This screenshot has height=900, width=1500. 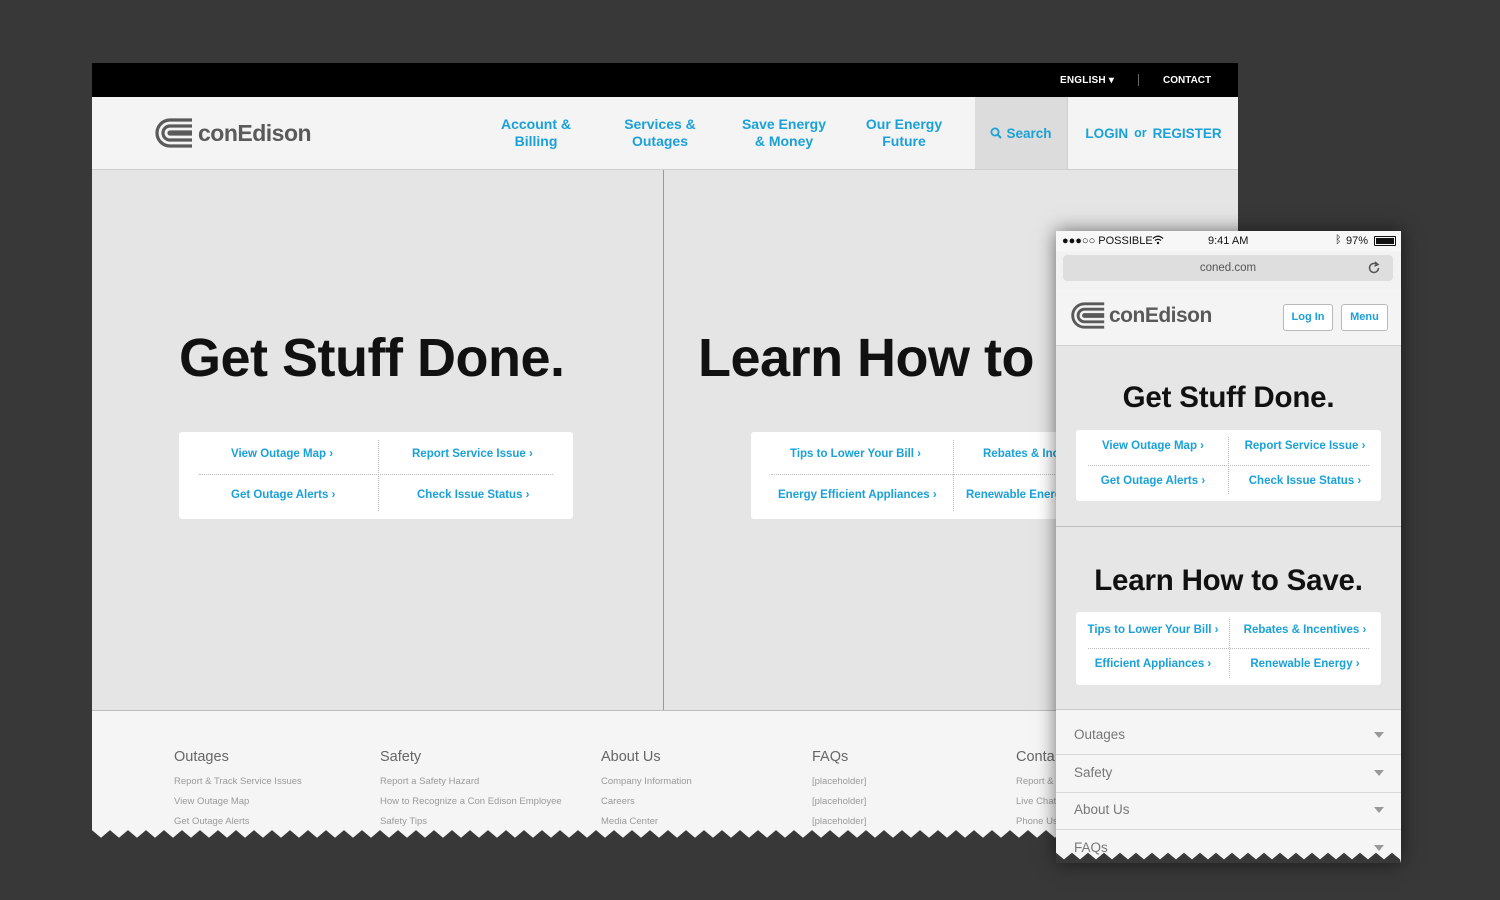 What do you see at coordinates (646, 802) in the screenshot?
I see `footer-link: Careers` at bounding box center [646, 802].